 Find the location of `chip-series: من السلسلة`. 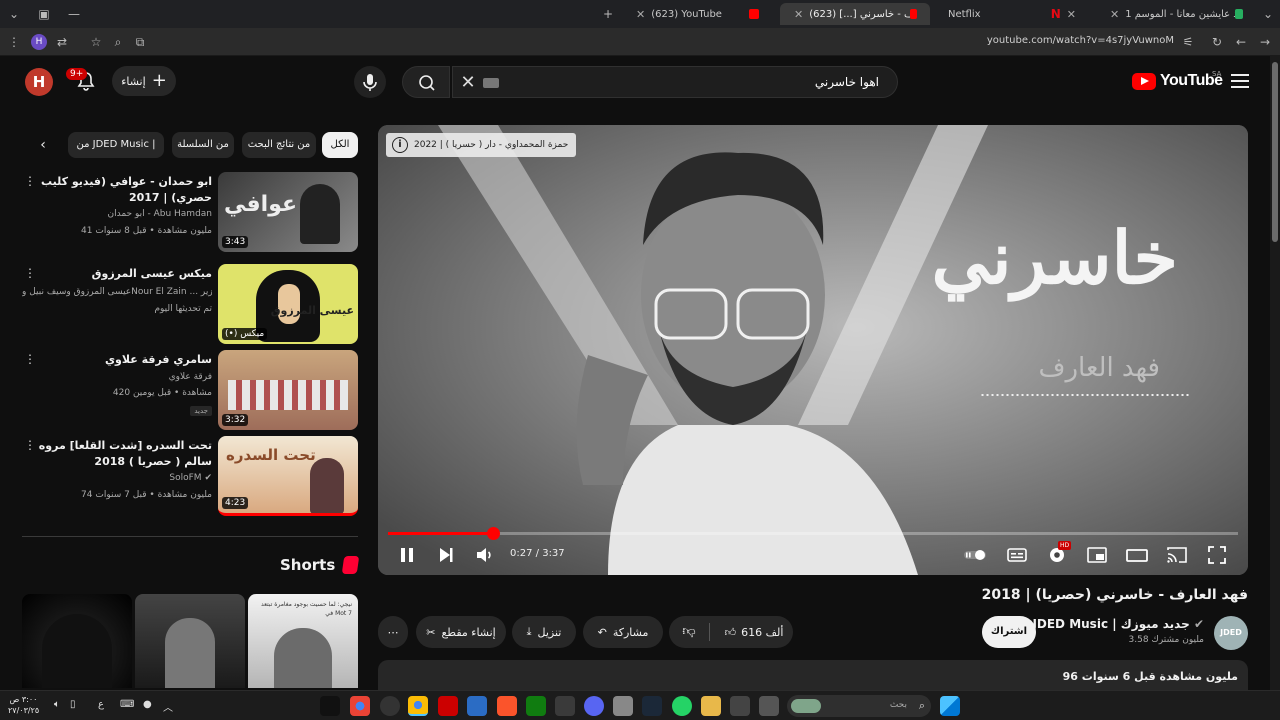

chip-series: من السلسلة is located at coordinates (203, 145).